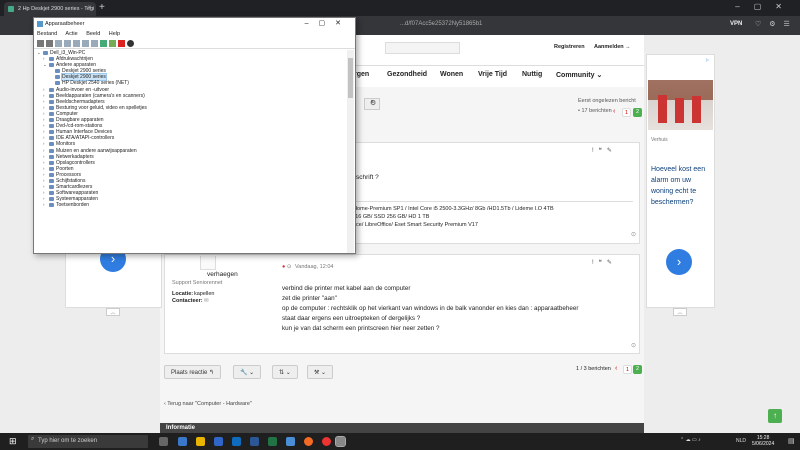 This screenshot has width=800, height=450. I want to click on vpn-badge: VPN, so click(736, 24).